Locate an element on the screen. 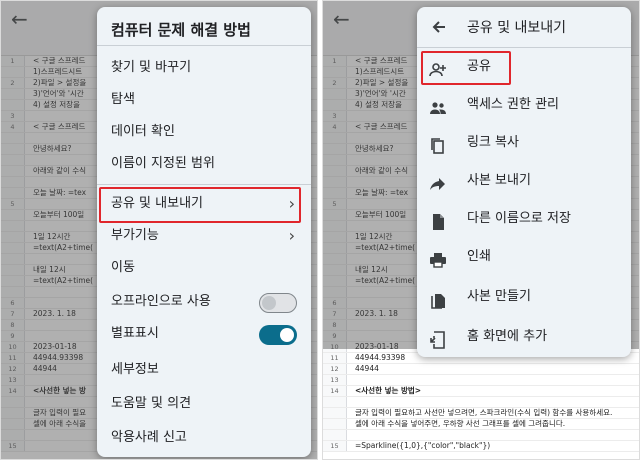 This screenshot has height=460, width=640. row-number: 12 is located at coordinates (335, 369).